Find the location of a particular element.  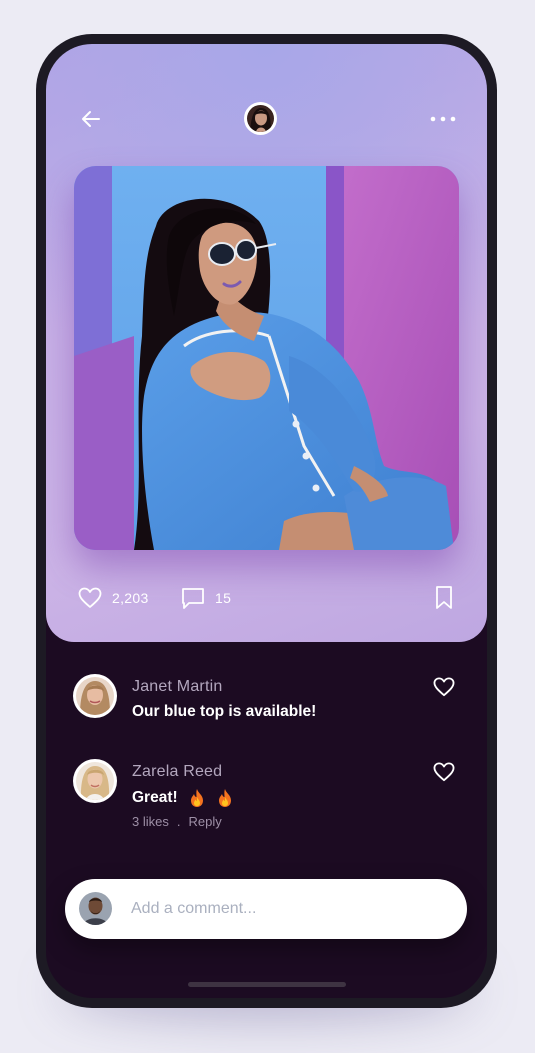

comment-like-count: 3 likes is located at coordinates (150, 821).